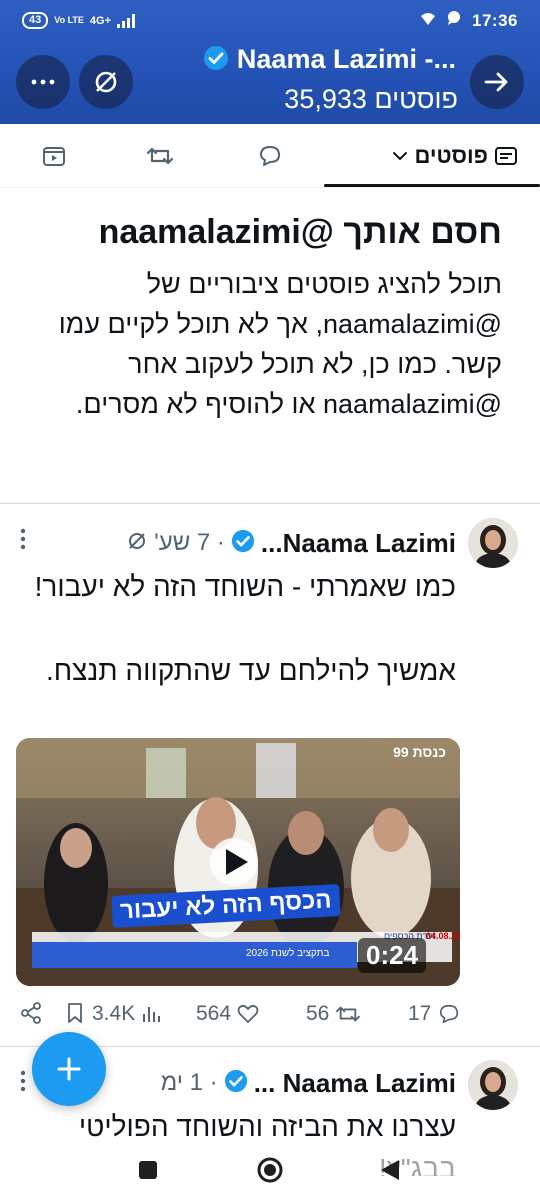 The width and height of the screenshot is (540, 1200). I want to click on video-icon, so click(54, 156).